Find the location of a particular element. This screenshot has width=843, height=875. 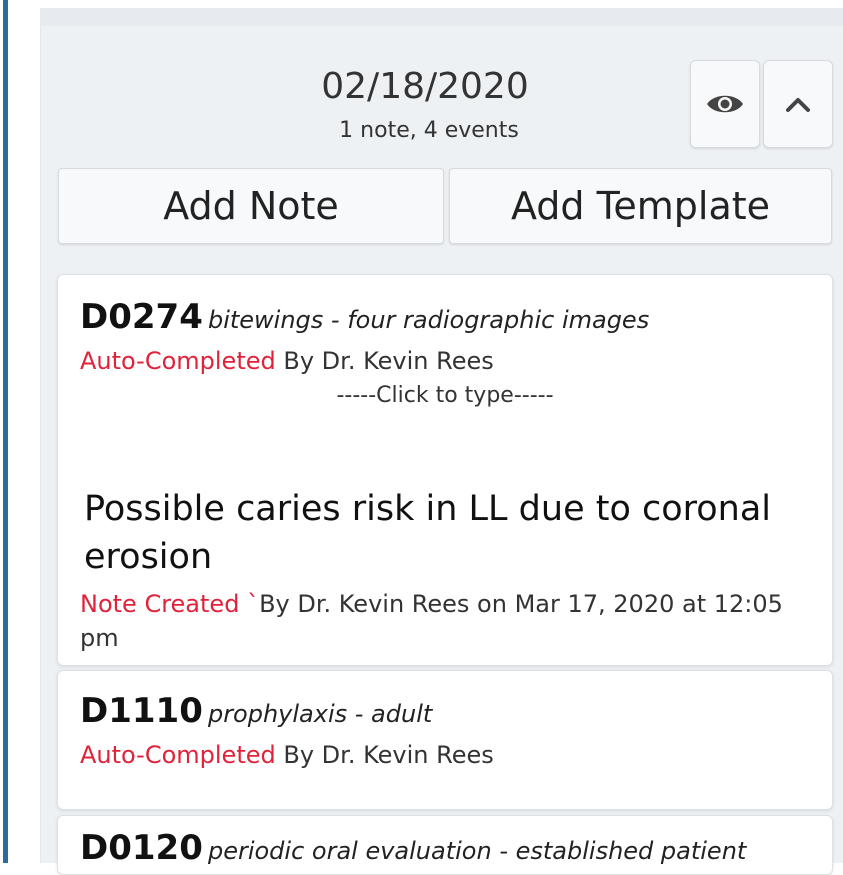

panel-top-strip is located at coordinates (441, 17).